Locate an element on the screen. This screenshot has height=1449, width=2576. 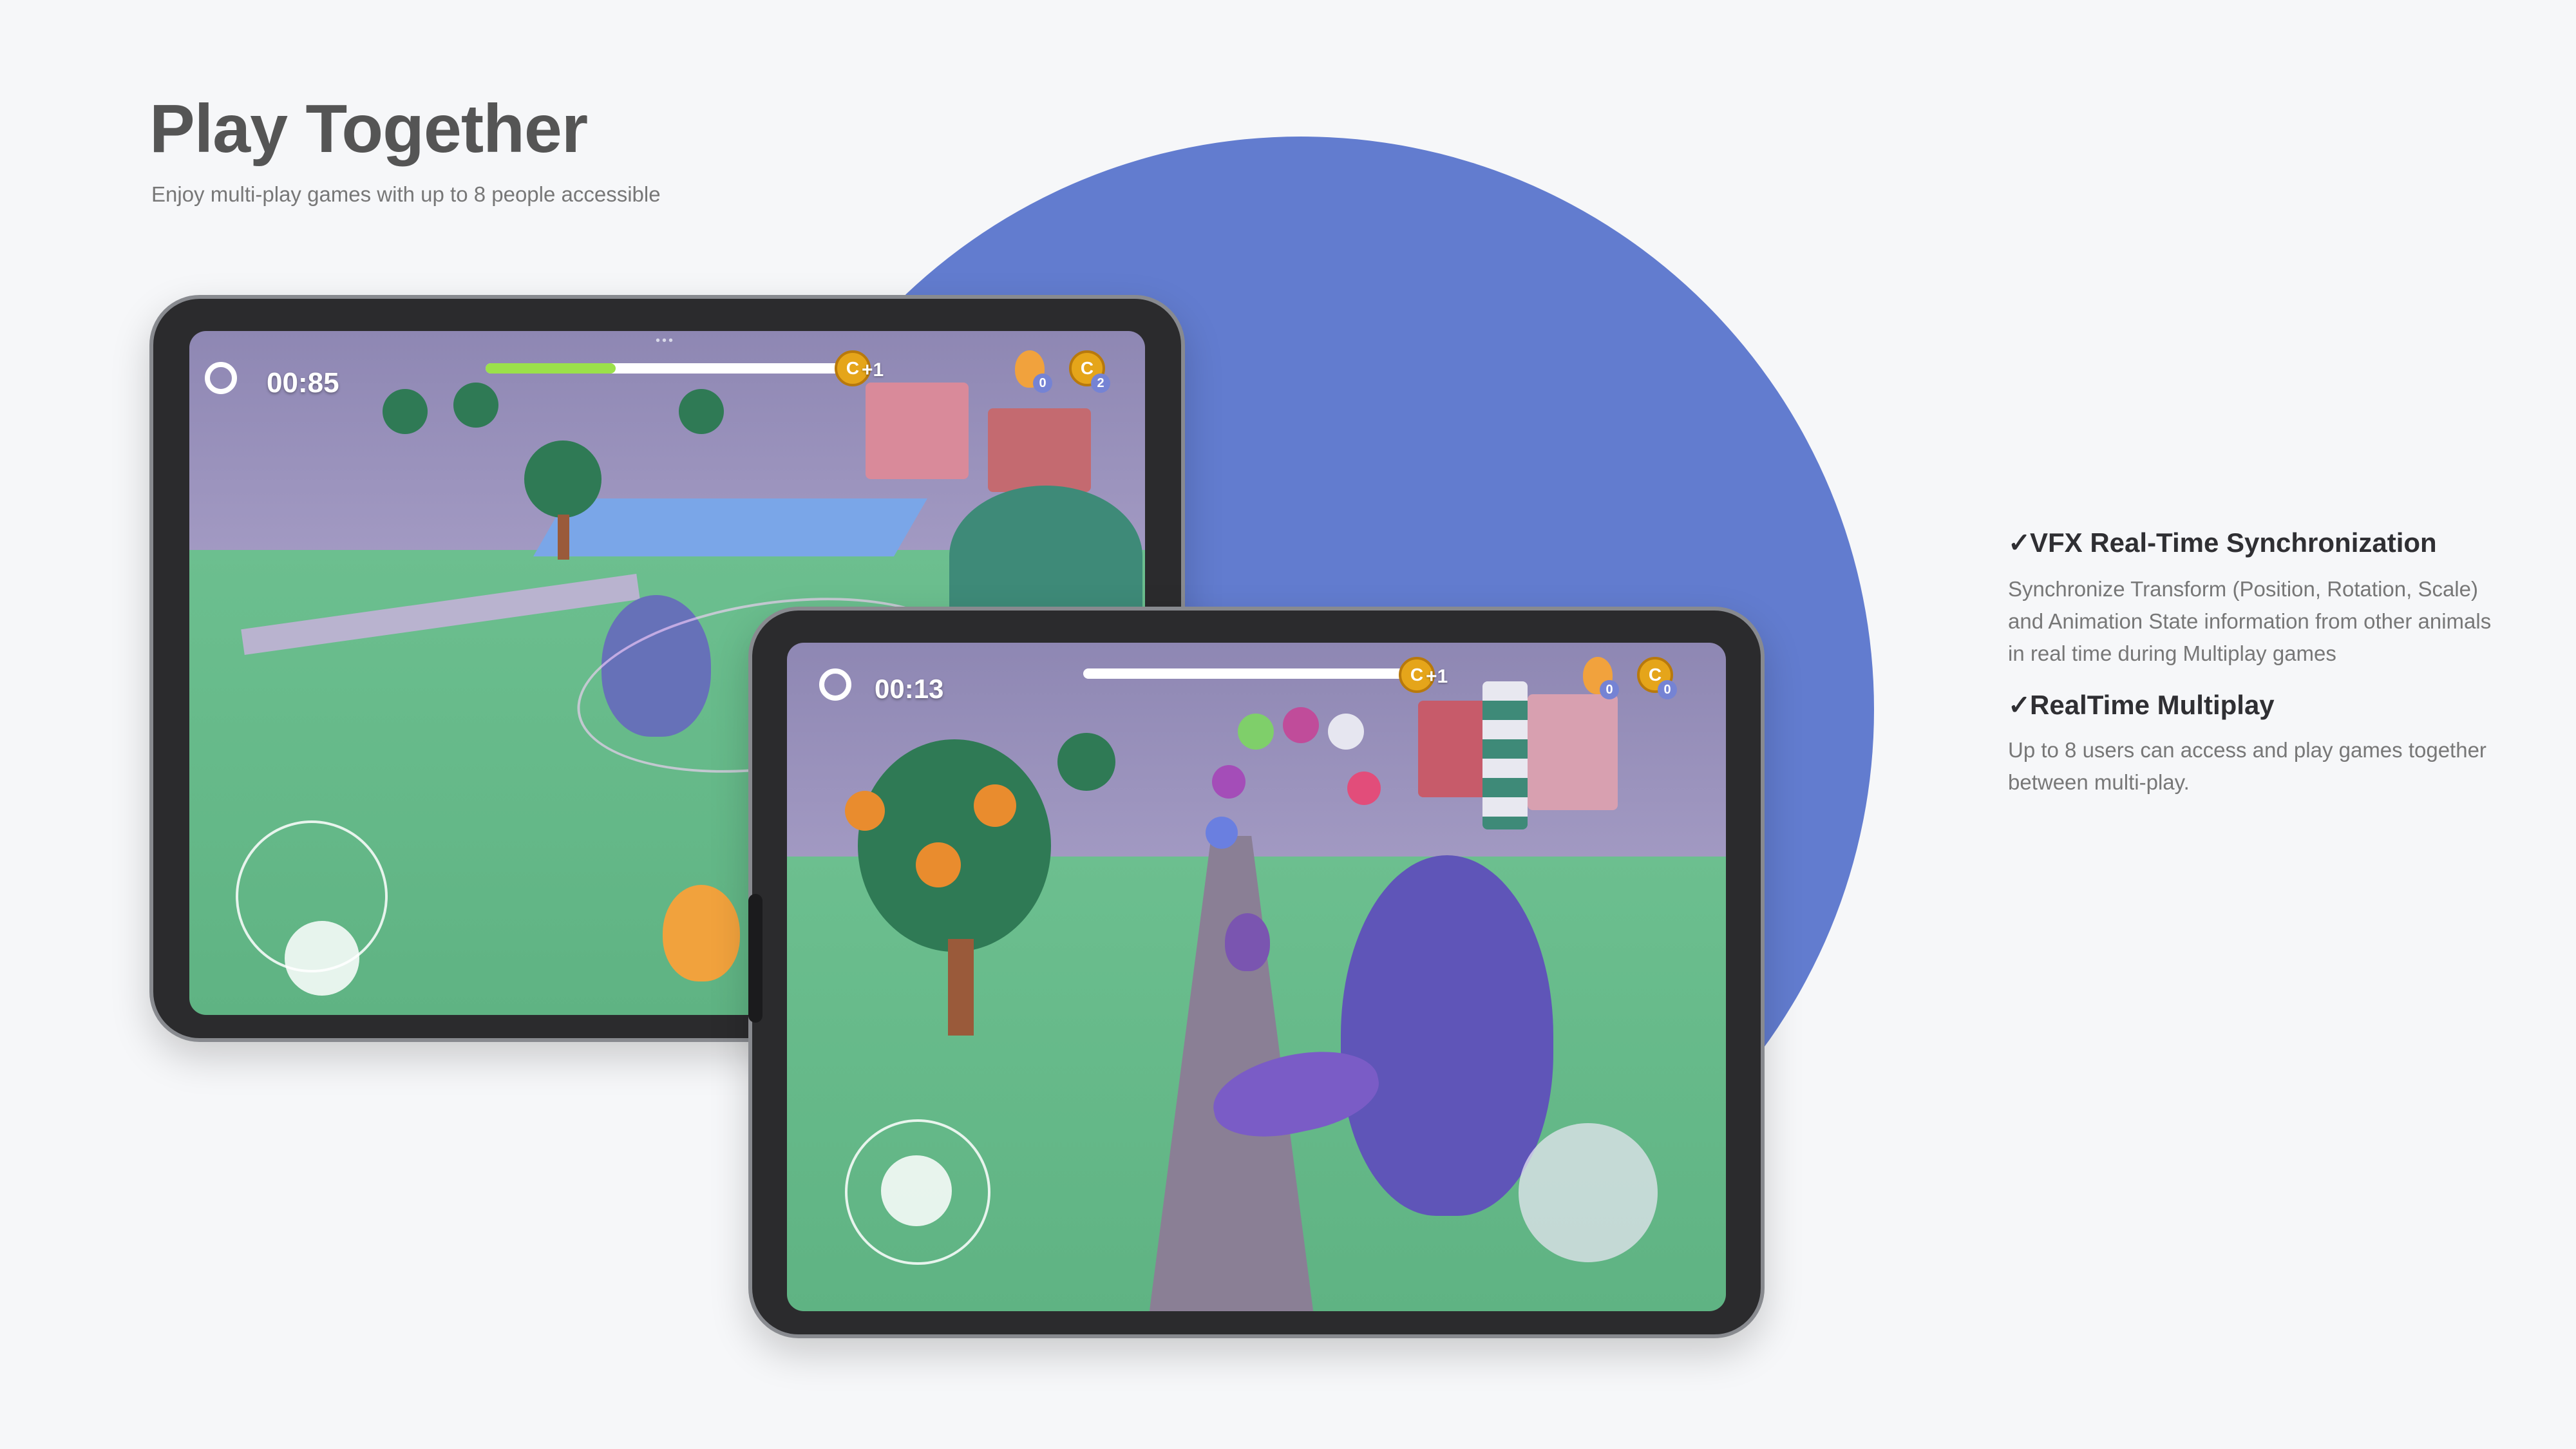
coin-count: 0 is located at coordinates (1667, 689).